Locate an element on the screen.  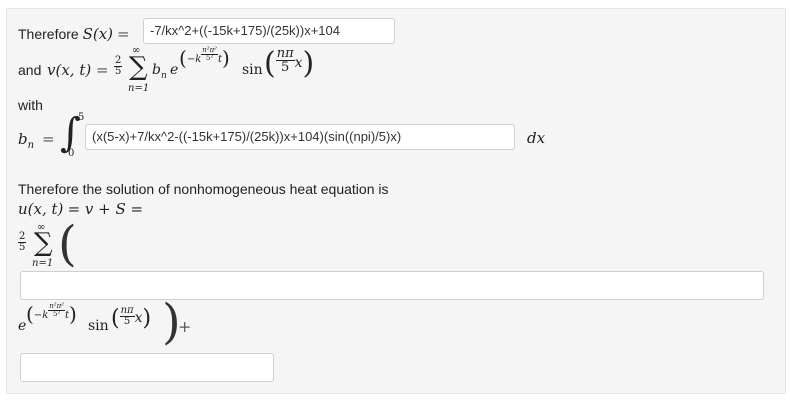
integral-upper-limit: 5 is located at coordinates (81, 117).